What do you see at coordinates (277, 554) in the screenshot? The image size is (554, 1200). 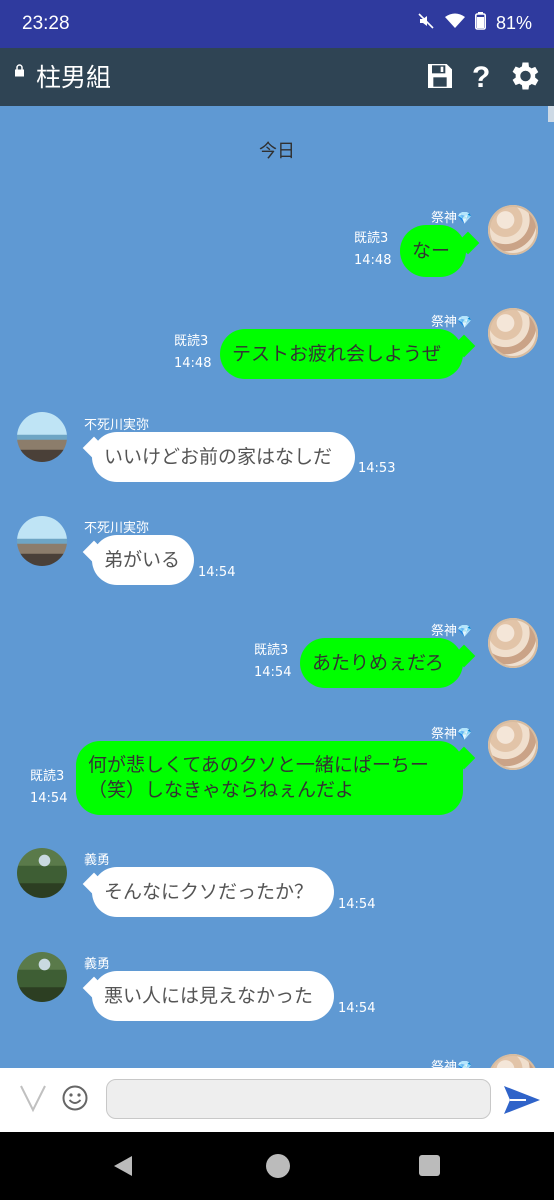 I see `message-incoming: 不死川実弥 弟がいる 14:54` at bounding box center [277, 554].